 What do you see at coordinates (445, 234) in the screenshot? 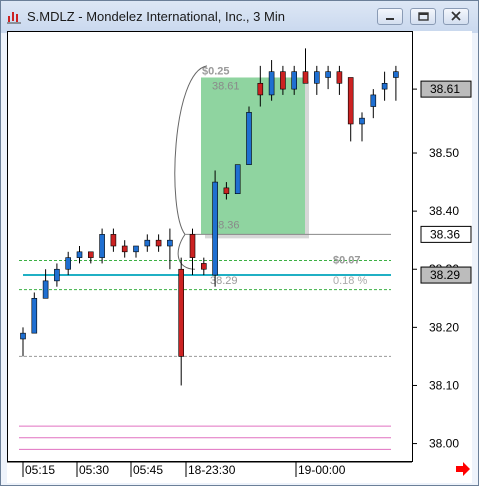
I see `price-label: 38.36` at bounding box center [445, 234].